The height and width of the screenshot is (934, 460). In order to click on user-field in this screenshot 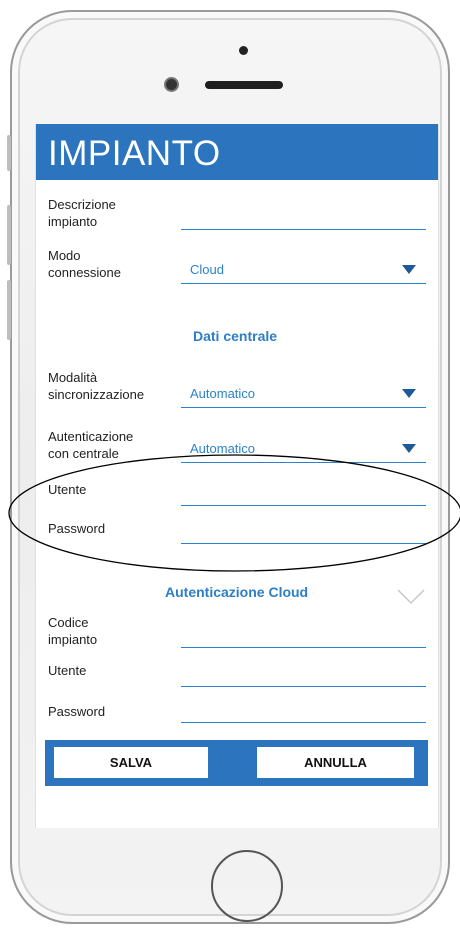, I will do `click(303, 491)`.